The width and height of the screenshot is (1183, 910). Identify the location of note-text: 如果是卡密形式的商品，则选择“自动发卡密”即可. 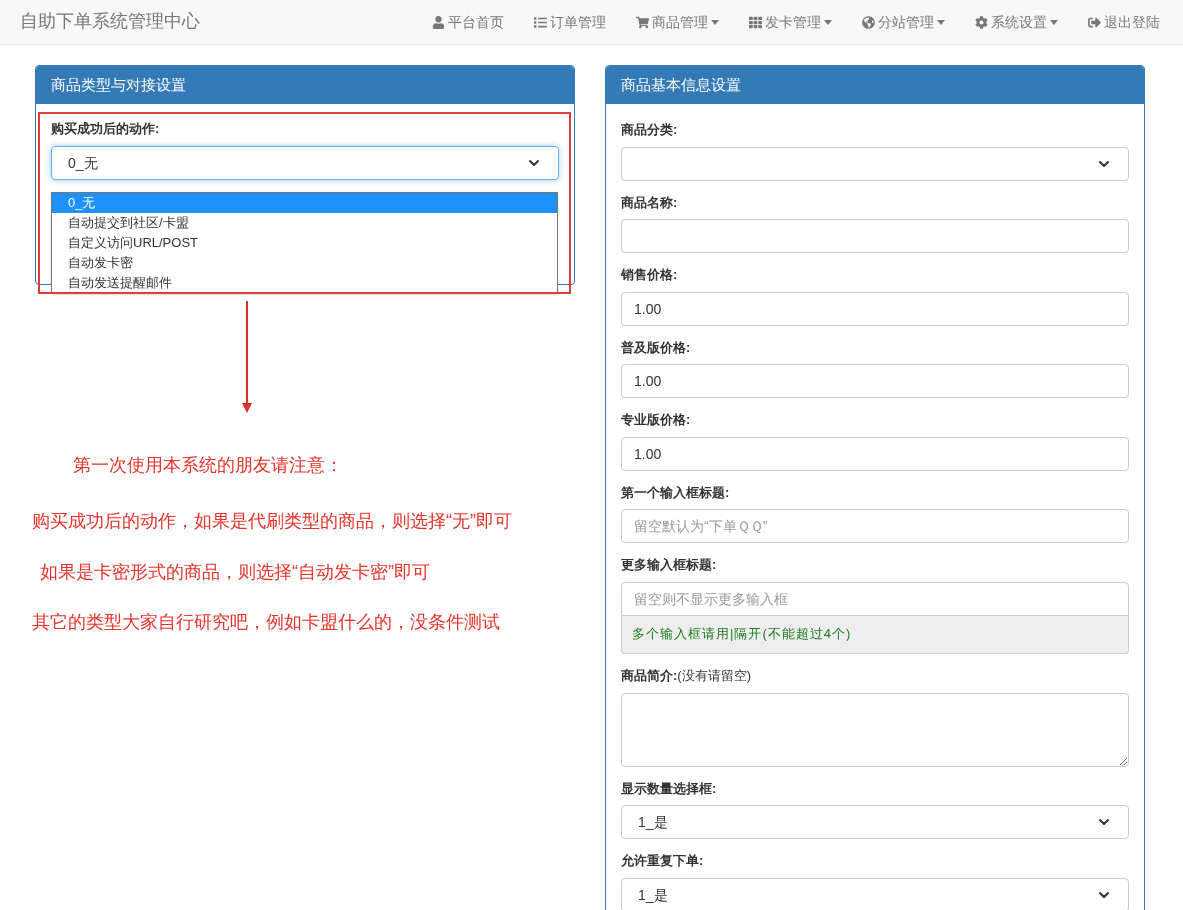
(235, 573).